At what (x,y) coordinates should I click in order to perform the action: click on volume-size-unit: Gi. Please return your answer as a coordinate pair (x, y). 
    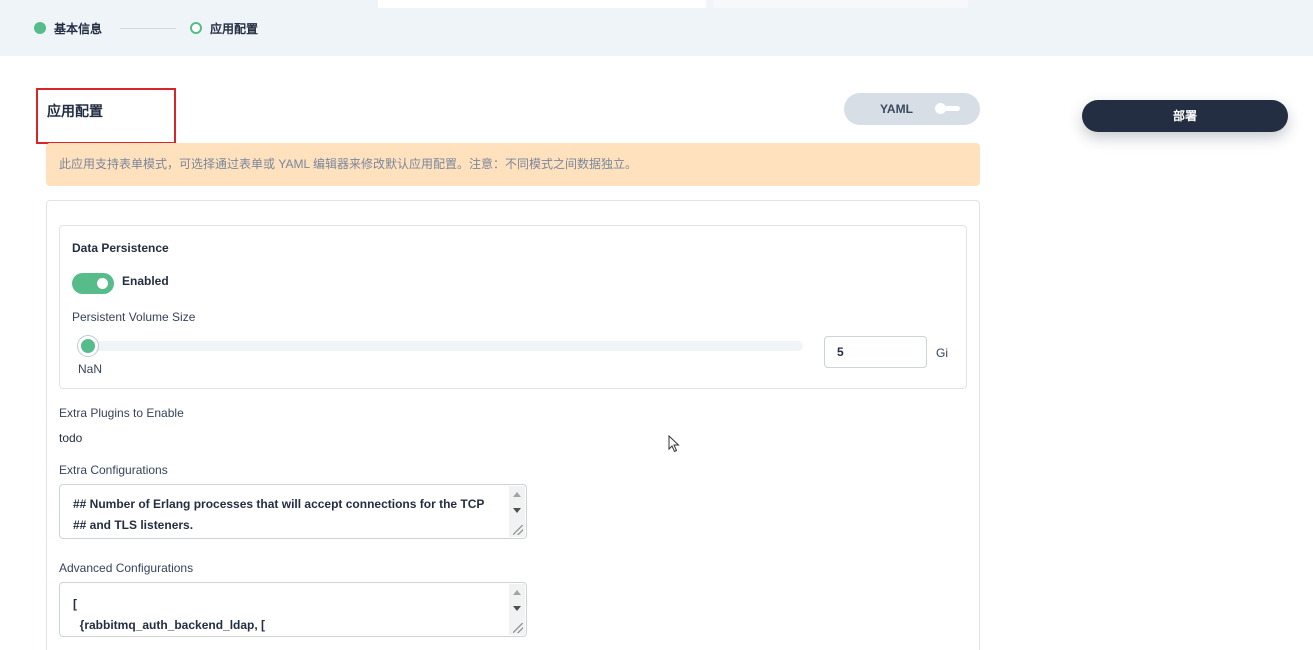
    Looking at the image, I should click on (942, 353).